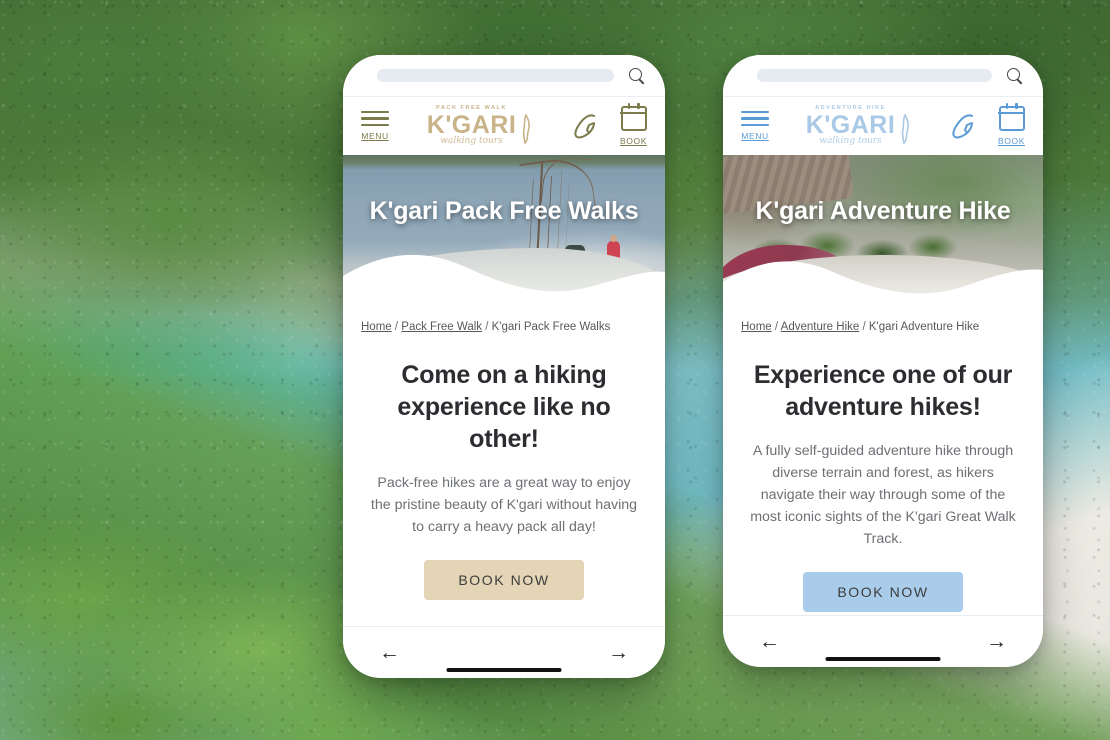 Image resolution: width=1110 pixels, height=740 pixels. I want to click on forward-arrow-icon-2: →, so click(996, 641).